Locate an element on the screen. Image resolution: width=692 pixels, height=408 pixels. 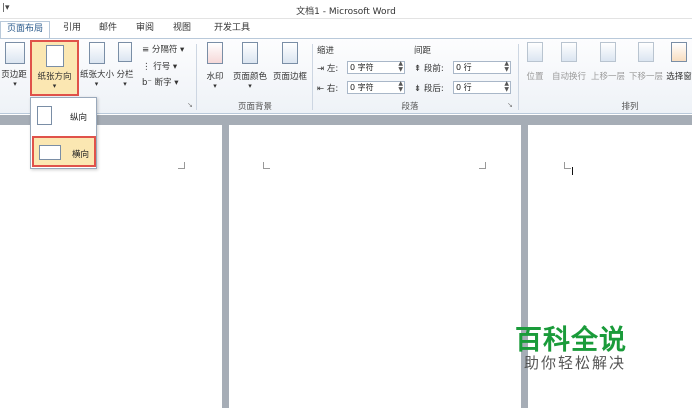
arrange-group-label: 排列 is located at coordinates (630, 107).